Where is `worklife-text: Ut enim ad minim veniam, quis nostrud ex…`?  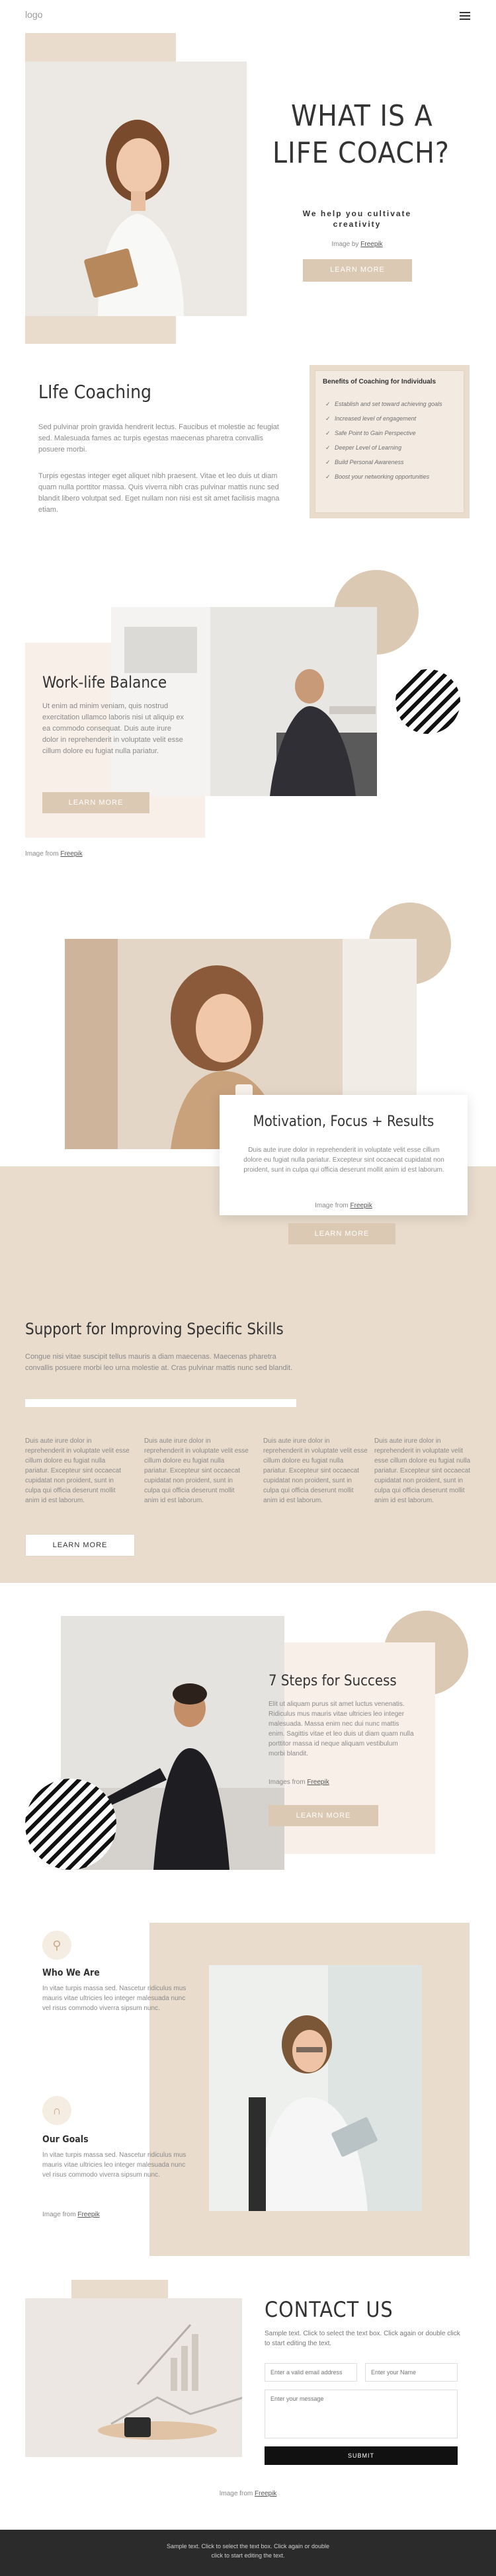
worklife-text: Ut enim ad minim veniam, quis nostrud ex… is located at coordinates (113, 729).